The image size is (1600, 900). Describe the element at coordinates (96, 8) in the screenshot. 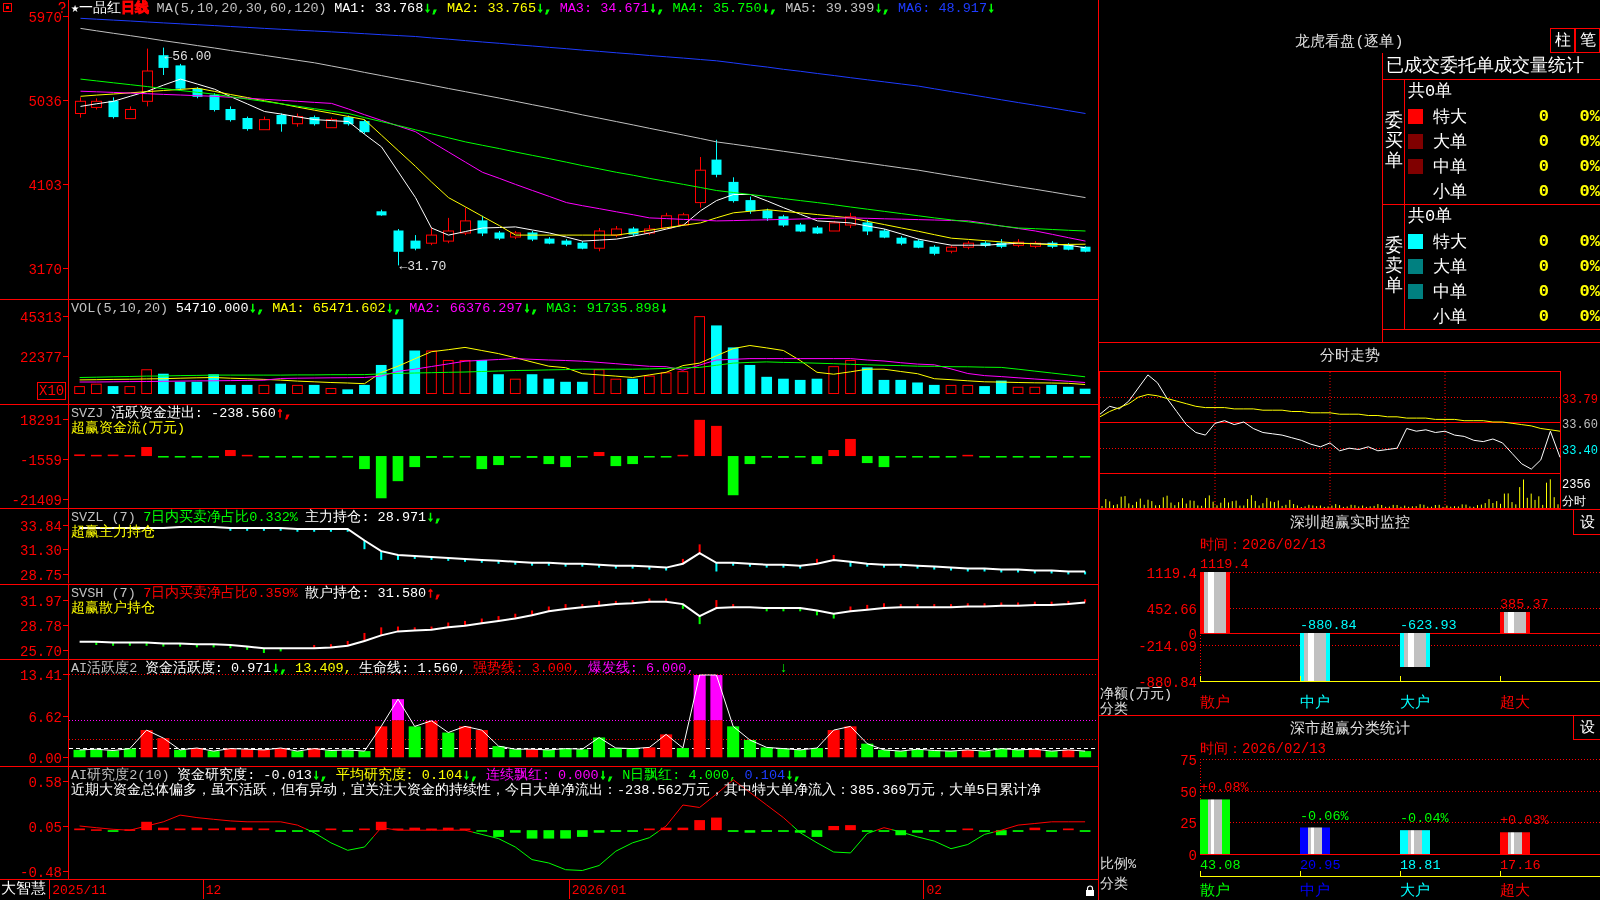

I see `legend-text: ★一品红` at that location.